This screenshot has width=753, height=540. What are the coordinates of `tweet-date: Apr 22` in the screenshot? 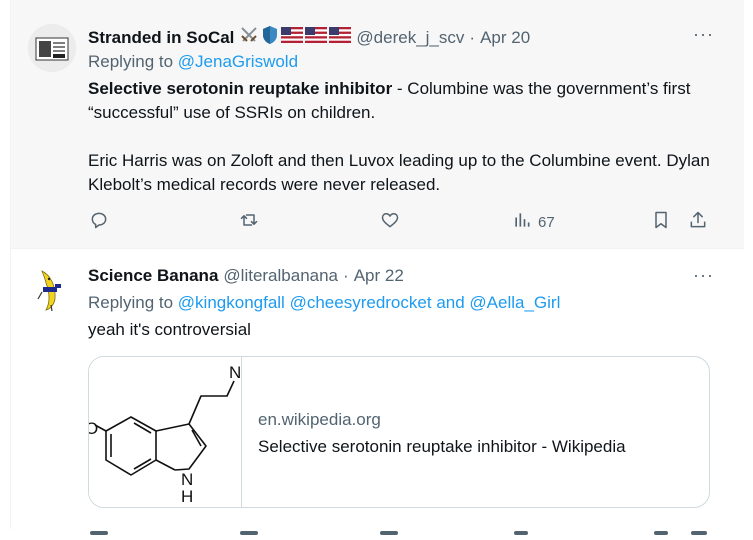 It's located at (379, 276).